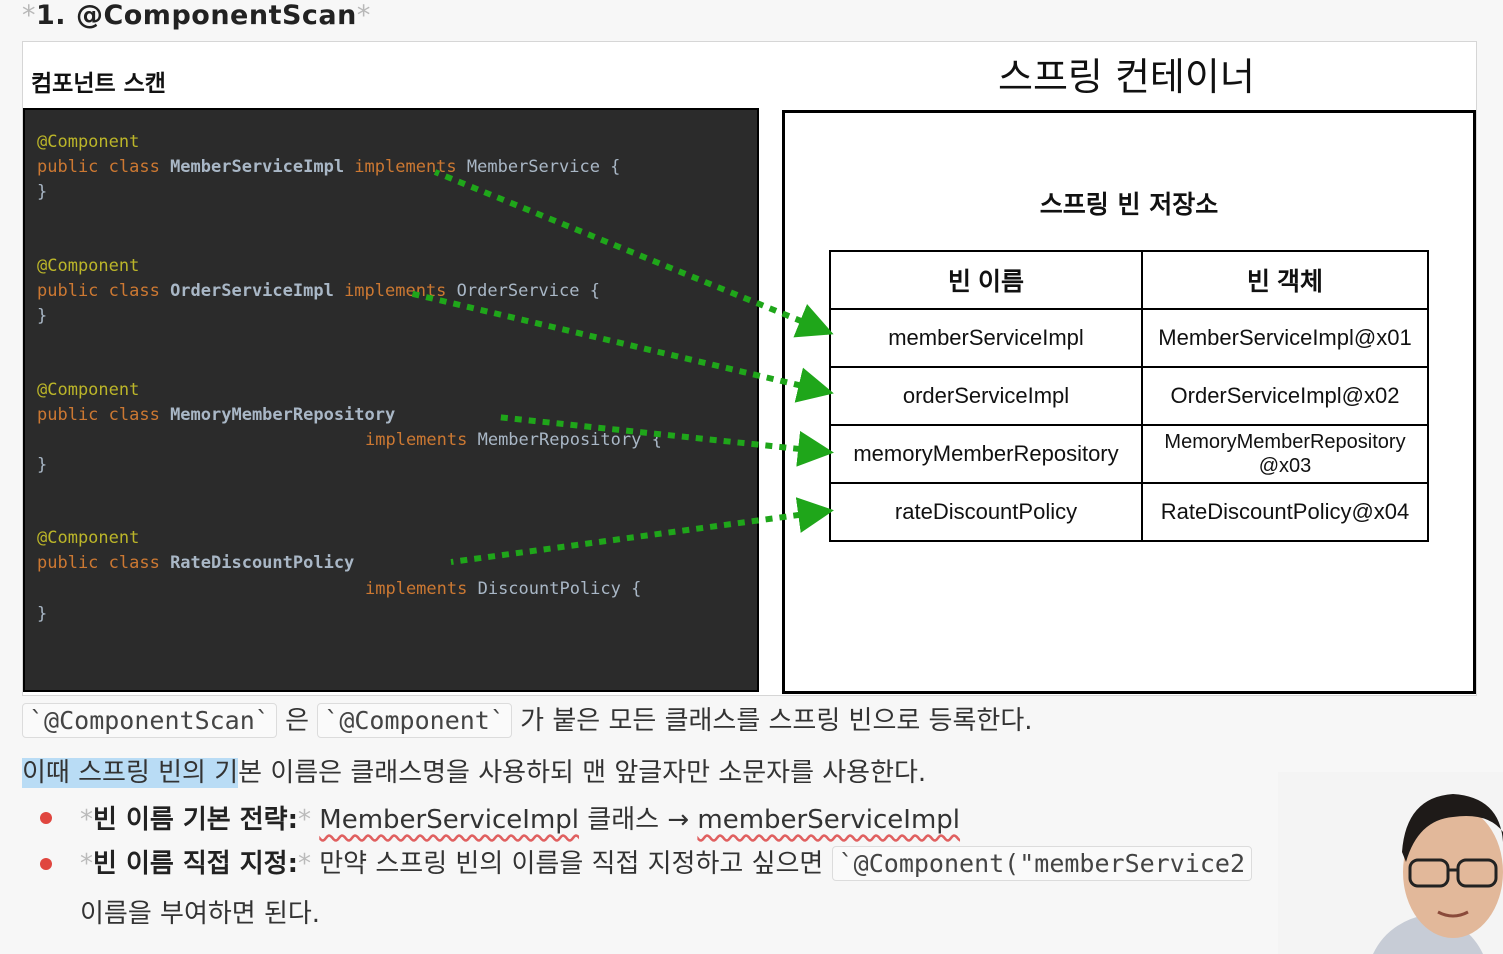 The height and width of the screenshot is (954, 1503). I want to click on table-row: memberServiceImpl MemberServiceImpl@x01, so click(1129, 338).